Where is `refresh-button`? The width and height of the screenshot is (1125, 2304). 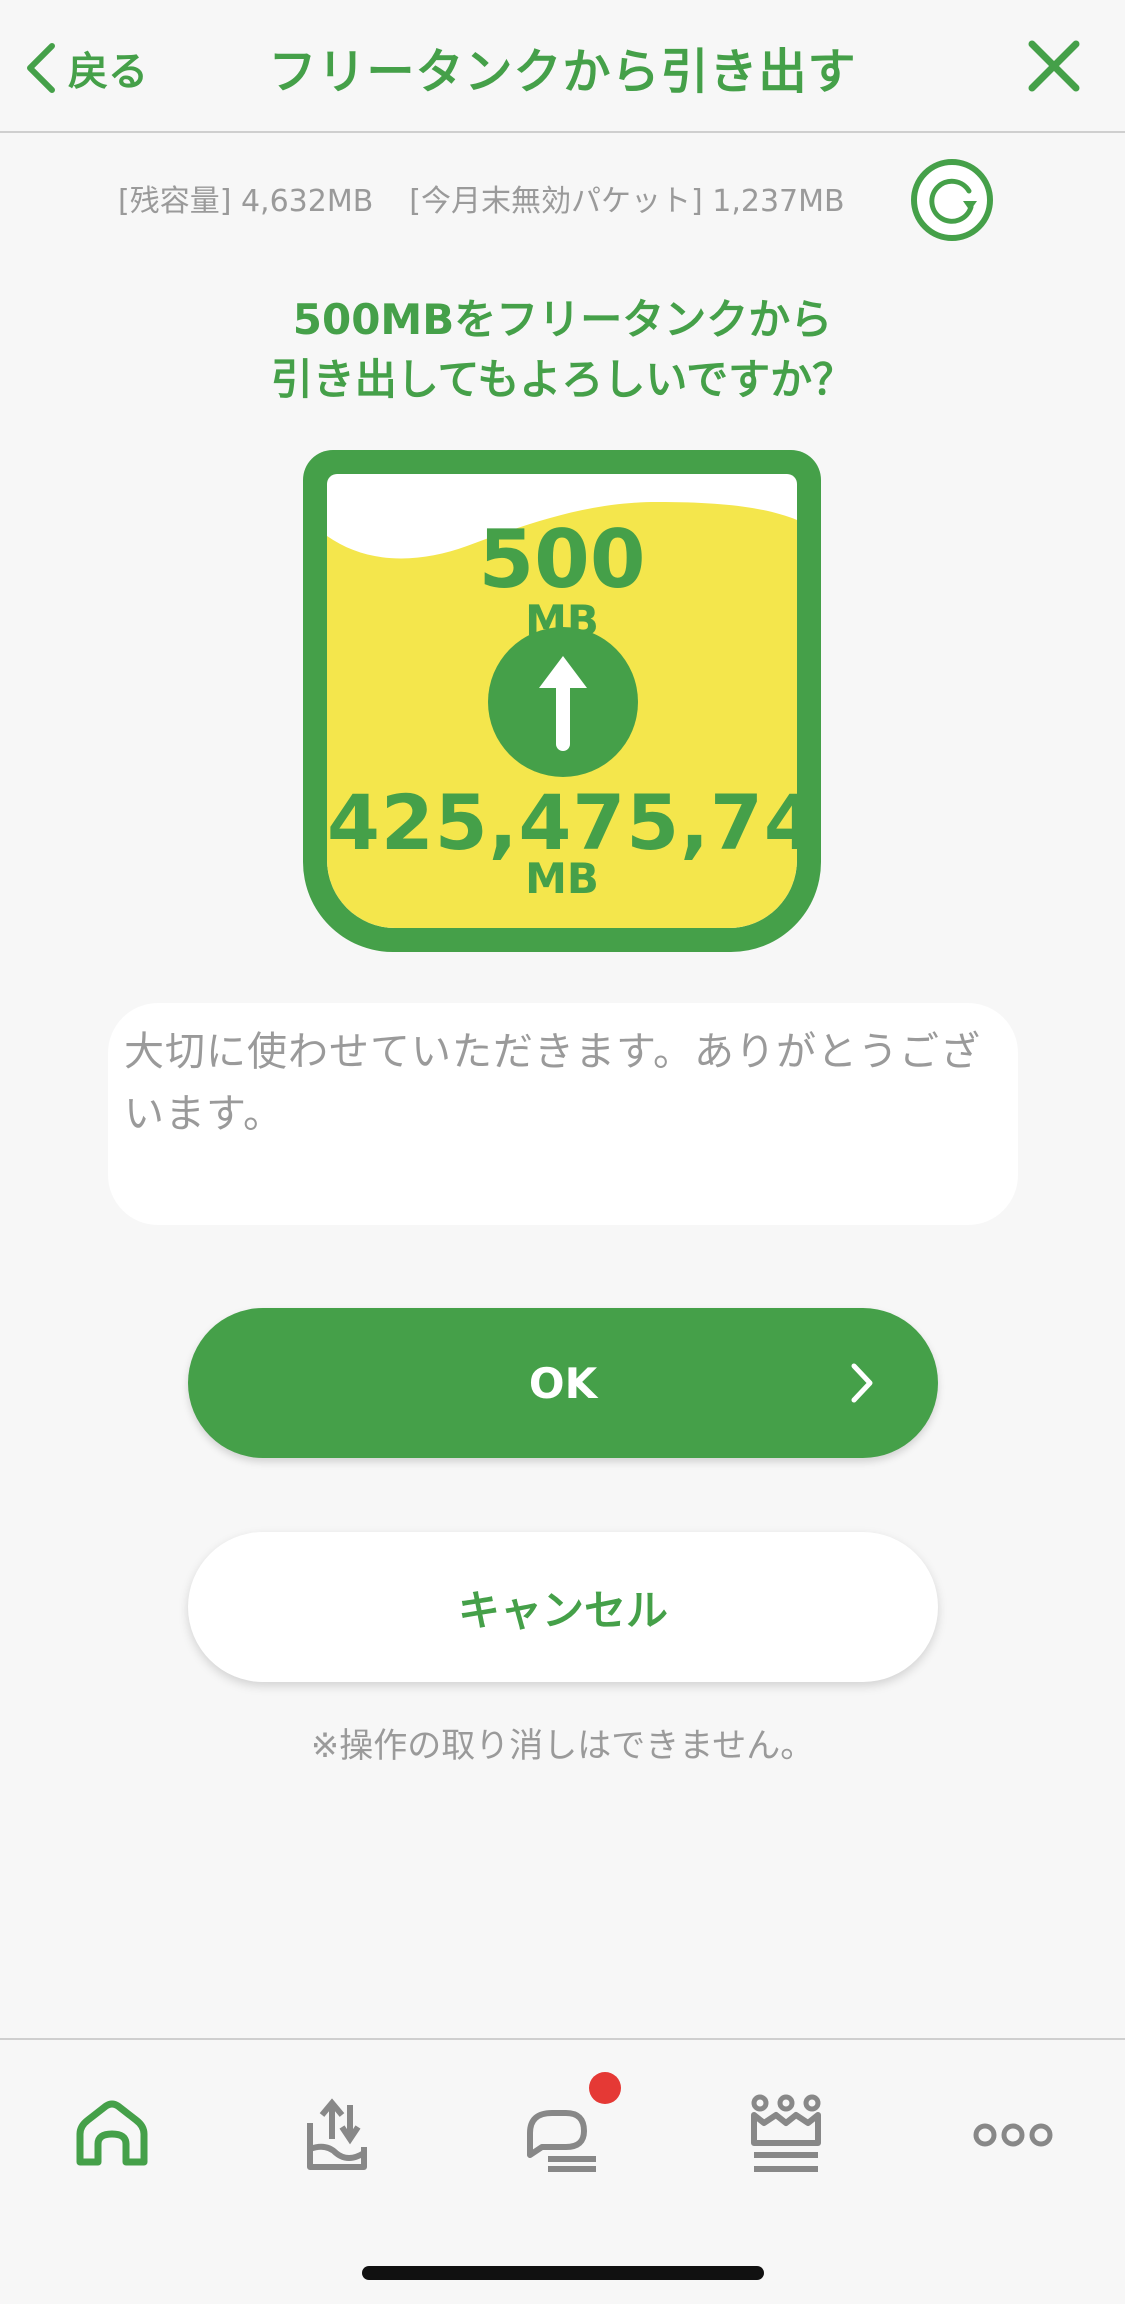 refresh-button is located at coordinates (952, 200).